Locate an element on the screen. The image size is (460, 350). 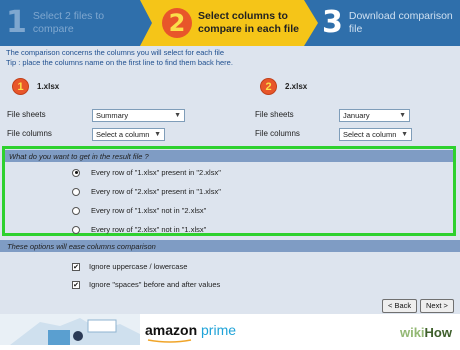
step-1-label: Select 2 files to compare is located at coordinates (68, 23).